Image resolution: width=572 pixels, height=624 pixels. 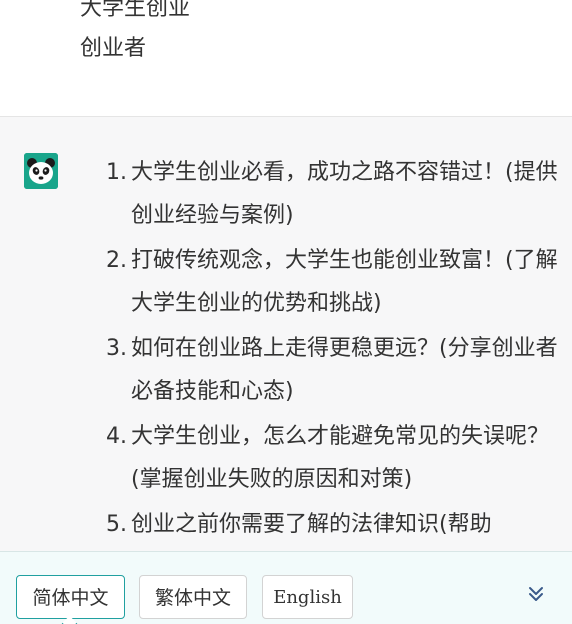 What do you see at coordinates (307, 597) in the screenshot?
I see `language-option-english: English` at bounding box center [307, 597].